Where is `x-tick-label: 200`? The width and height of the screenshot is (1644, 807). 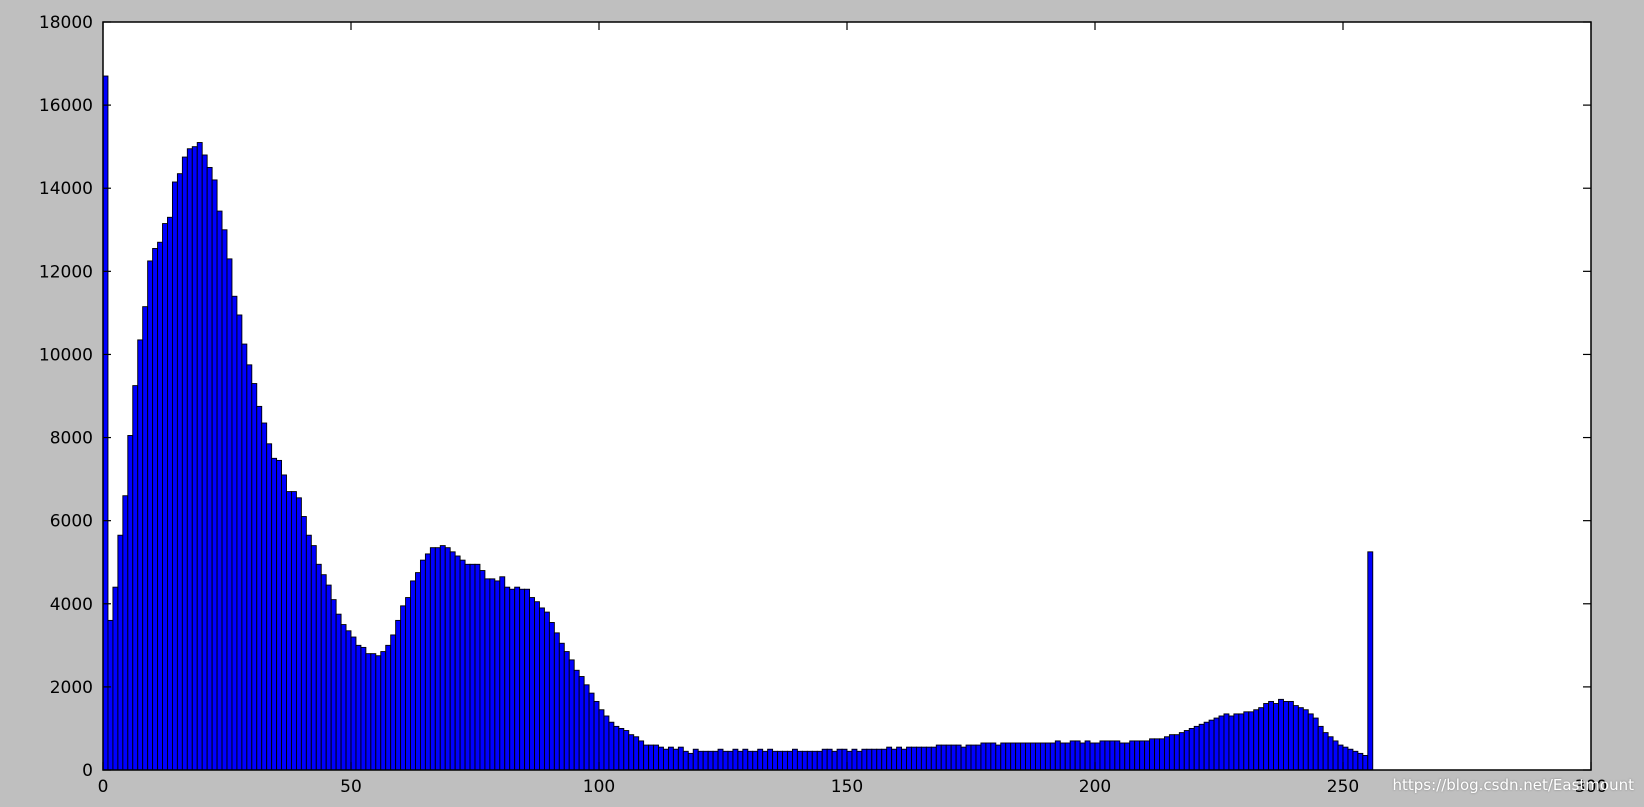
x-tick-label: 200 is located at coordinates (1095, 787).